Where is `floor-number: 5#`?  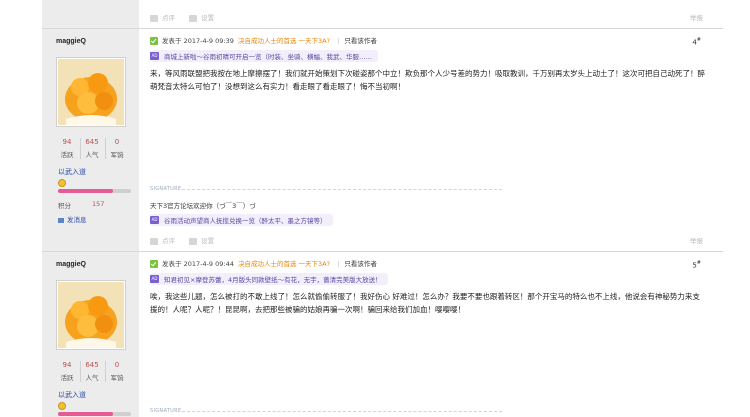 floor-number: 5# is located at coordinates (696, 264).